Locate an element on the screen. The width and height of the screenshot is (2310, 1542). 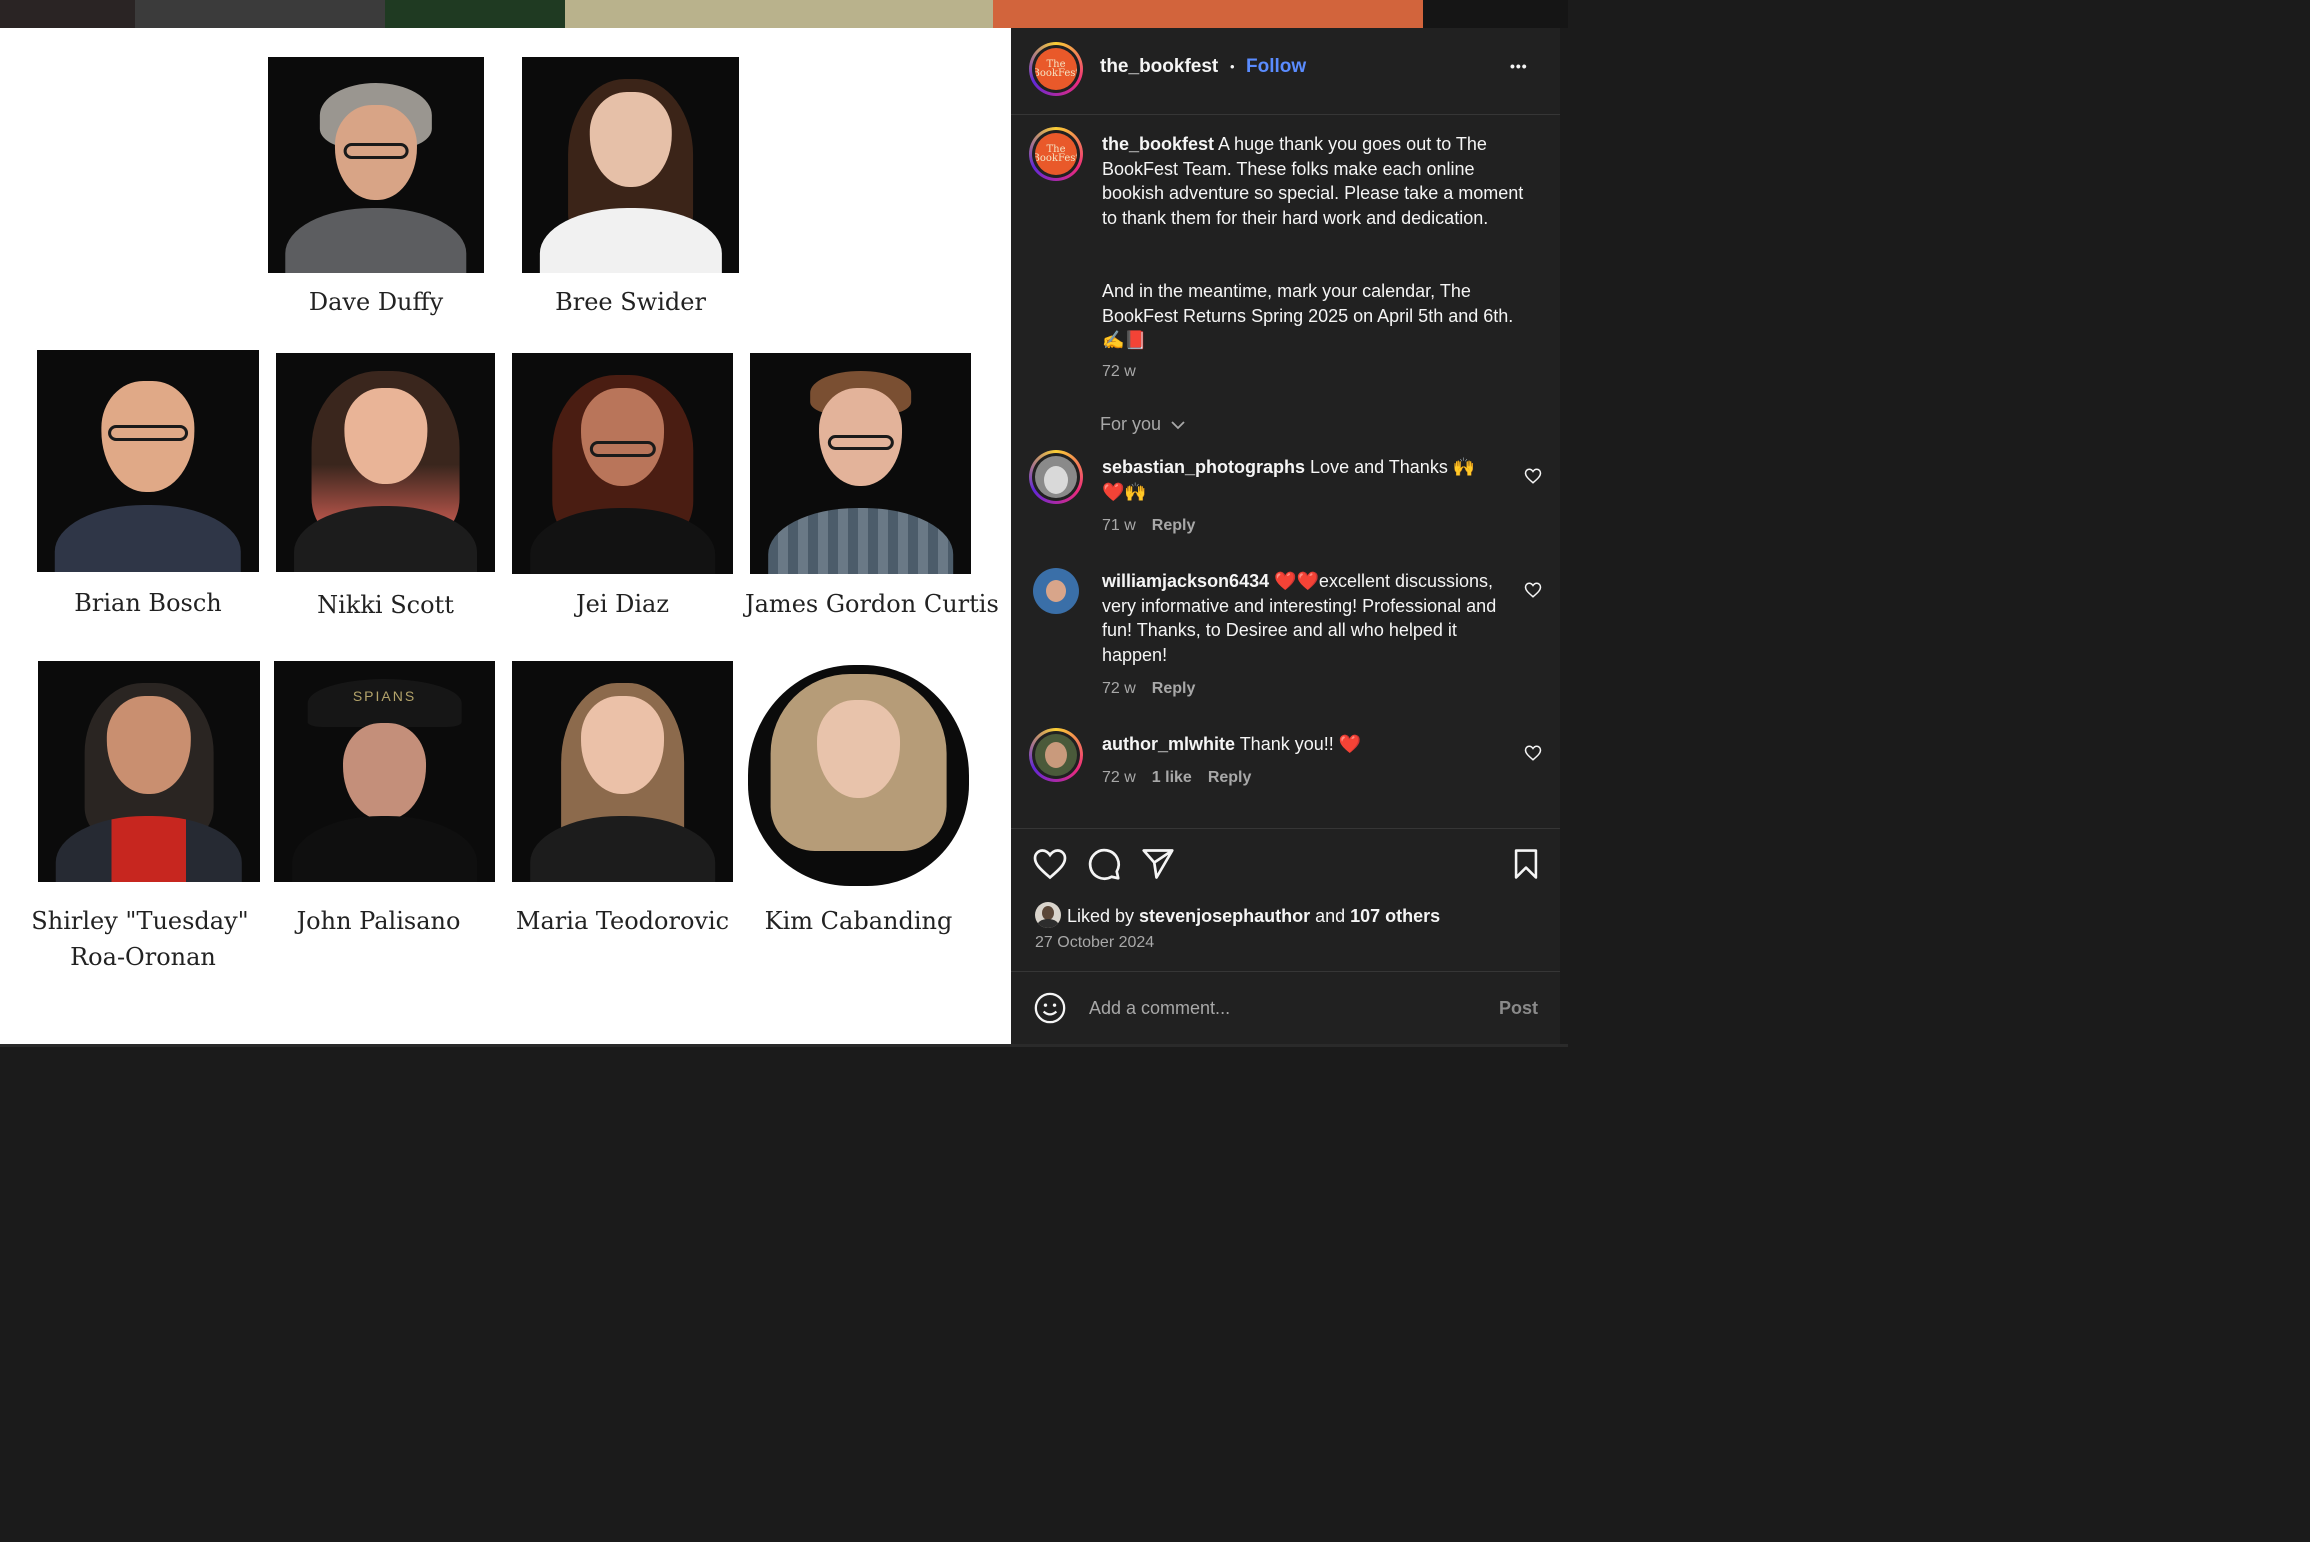
header-avatar: TheBookFest is located at coordinates (1056, 69).